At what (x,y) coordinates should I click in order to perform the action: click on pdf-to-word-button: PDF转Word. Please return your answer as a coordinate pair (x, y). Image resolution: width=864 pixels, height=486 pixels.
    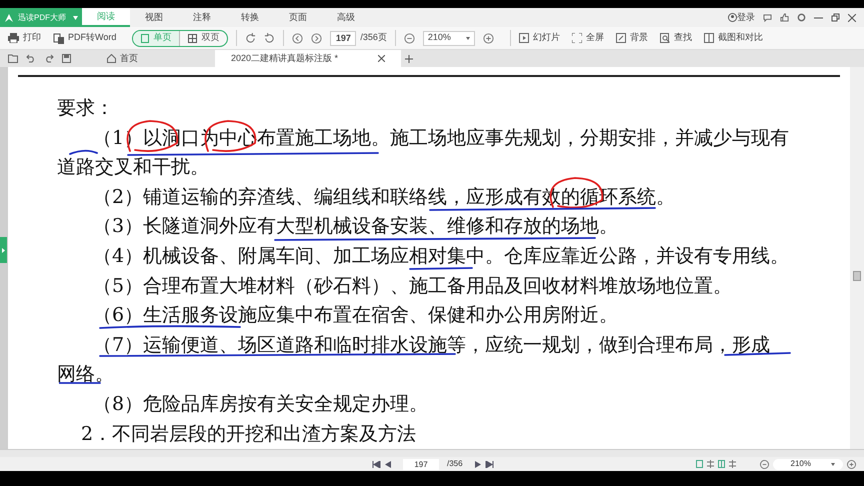
    Looking at the image, I should click on (84, 38).